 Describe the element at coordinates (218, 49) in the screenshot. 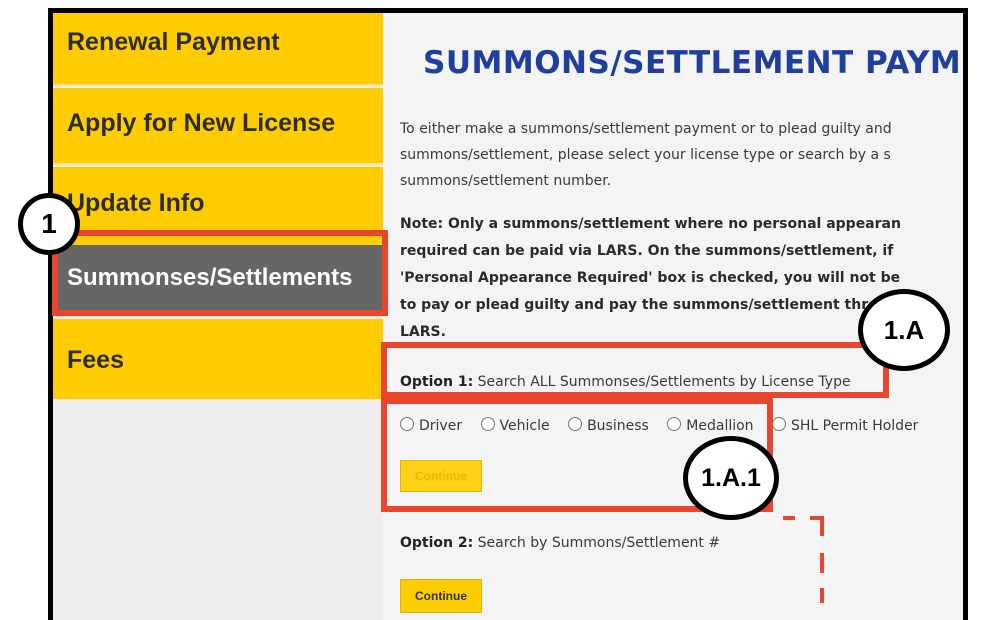

I see `sidebar-item-renewal-payment: Renewal Payment` at that location.